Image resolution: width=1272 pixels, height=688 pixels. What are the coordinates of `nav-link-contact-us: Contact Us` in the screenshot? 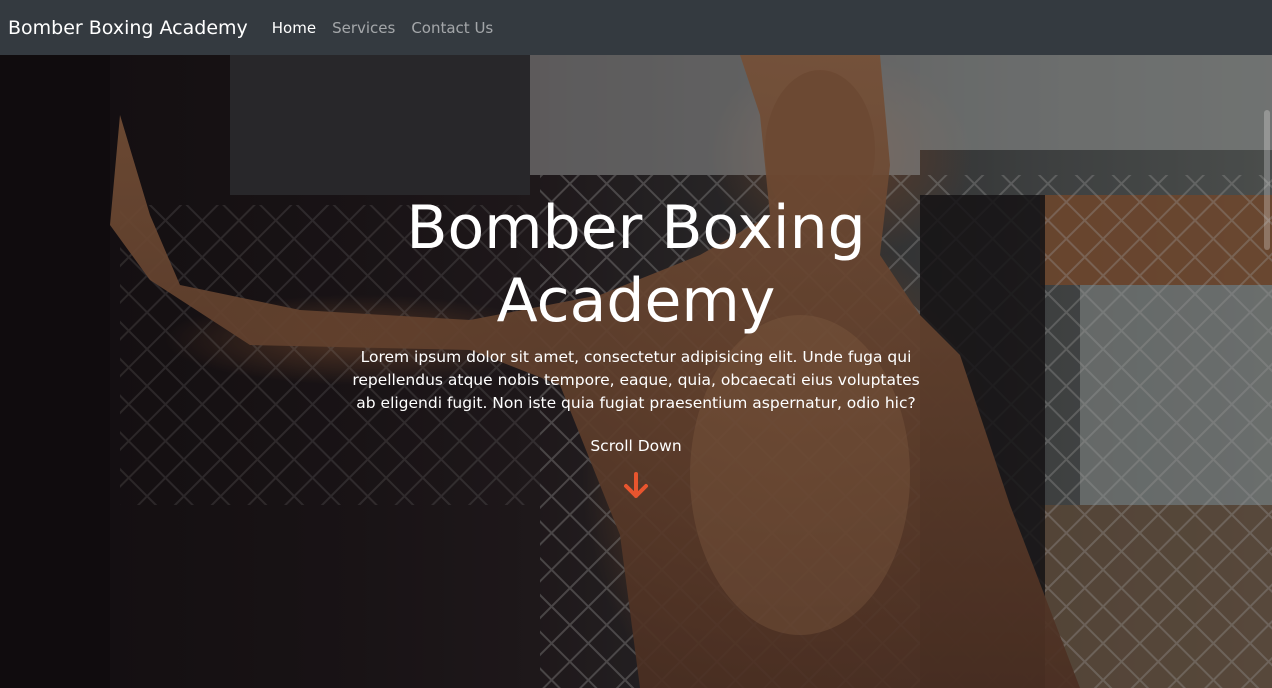 It's located at (452, 28).